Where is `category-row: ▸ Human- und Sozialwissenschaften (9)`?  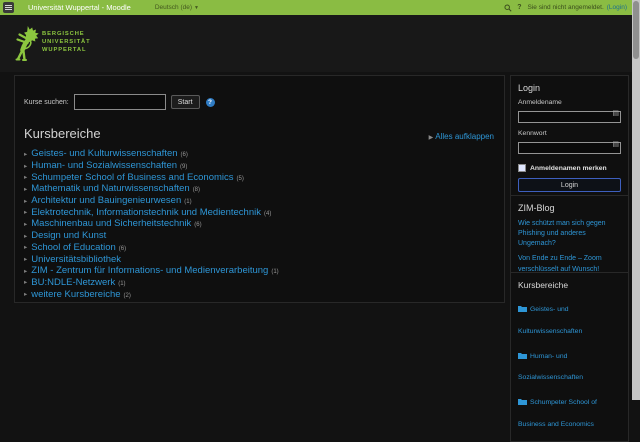
category-row: ▸ Human- und Sozialwissenschaften (9) is located at coordinates (260, 166).